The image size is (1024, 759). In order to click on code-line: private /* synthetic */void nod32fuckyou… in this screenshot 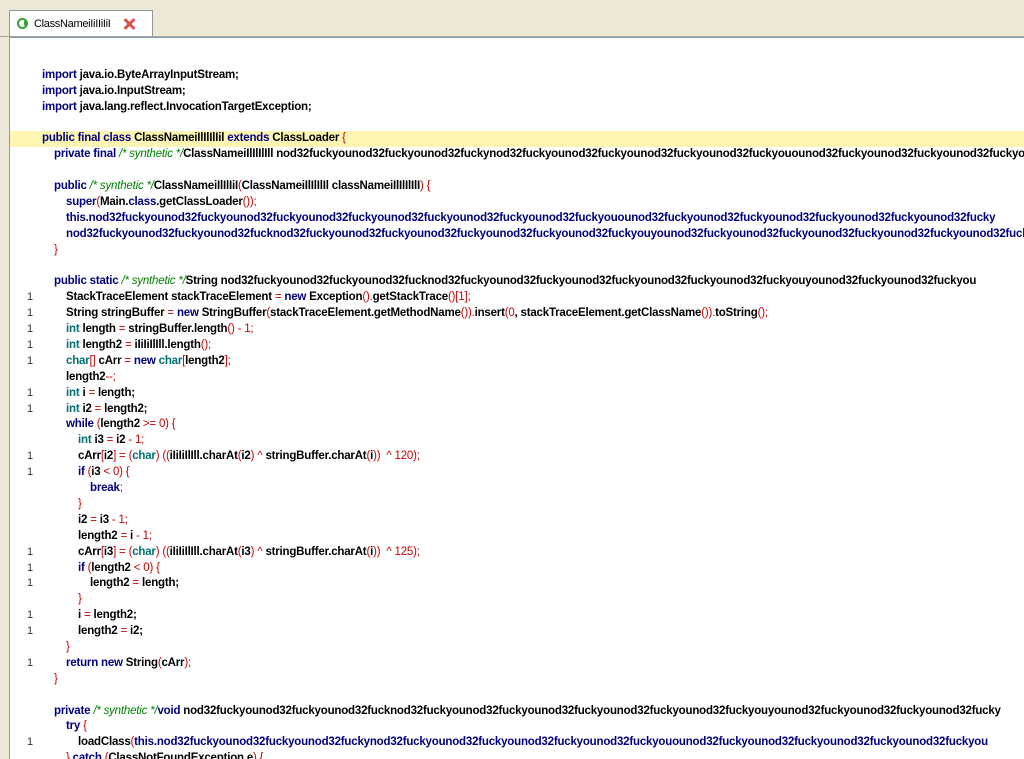, I will do `click(517, 712)`.